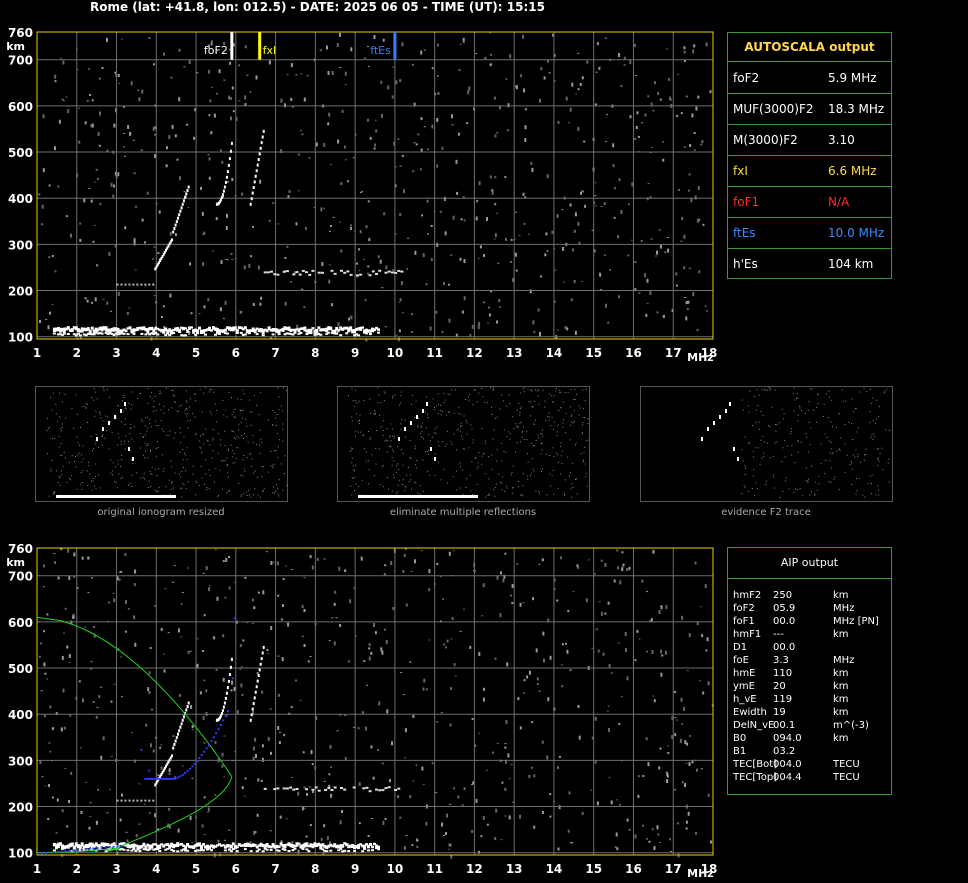 The height and width of the screenshot is (883, 968). I want to click on autoscala-value: 5.9 MHz, so click(852, 78).